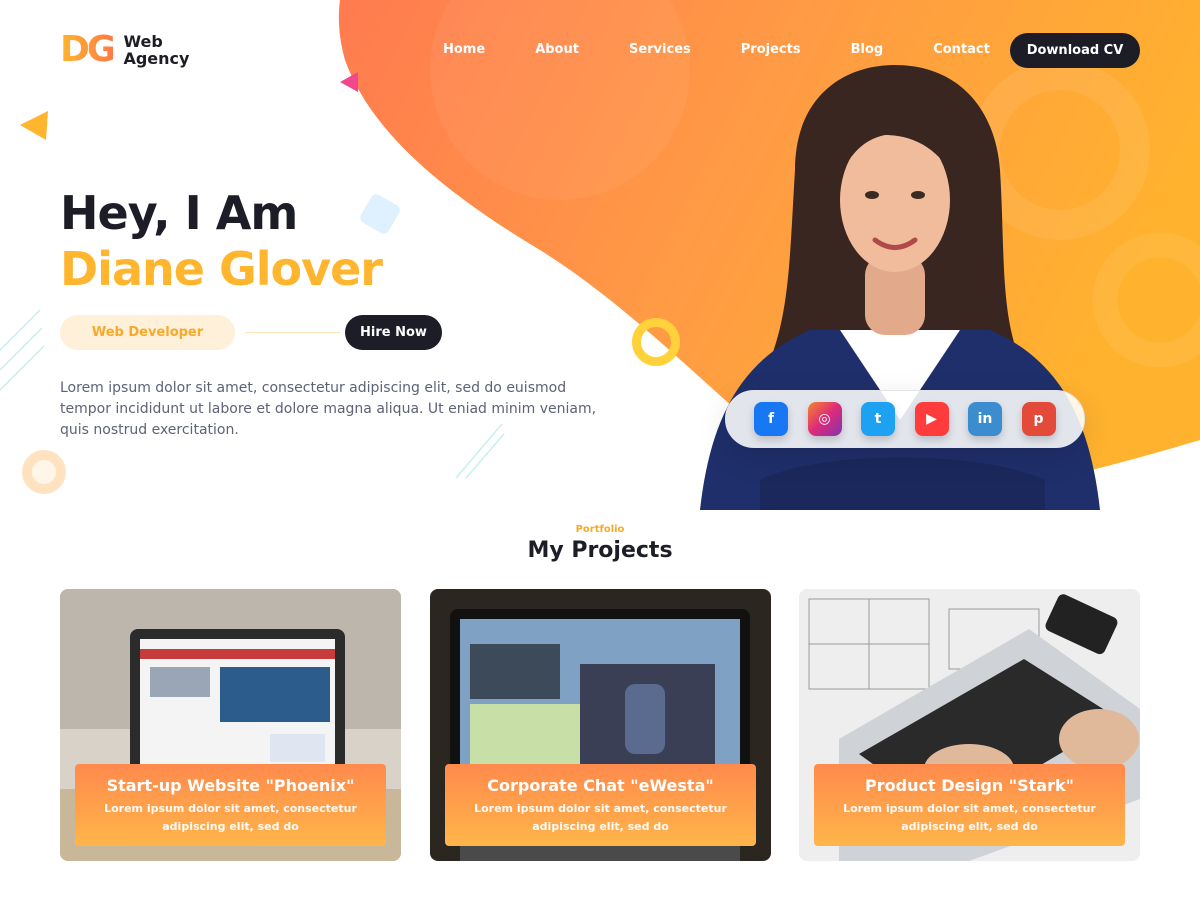 Image resolution: width=1200 pixels, height=900 pixels. Describe the element at coordinates (221, 269) in the screenshot. I see `hero-name: Diane Glover` at that location.